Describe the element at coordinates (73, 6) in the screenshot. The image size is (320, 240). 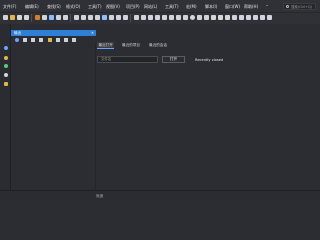
I see `menu-format: 格式(O)` at that location.